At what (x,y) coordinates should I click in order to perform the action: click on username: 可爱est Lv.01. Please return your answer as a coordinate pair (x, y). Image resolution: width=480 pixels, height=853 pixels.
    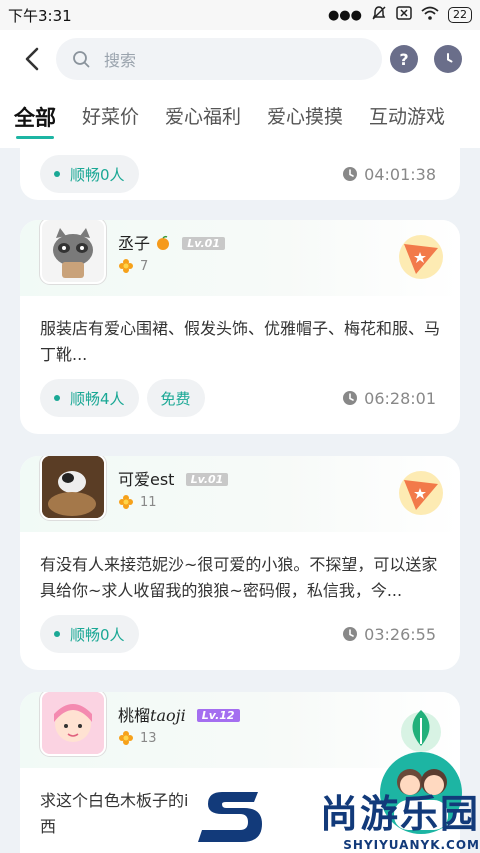
    Looking at the image, I should click on (173, 478).